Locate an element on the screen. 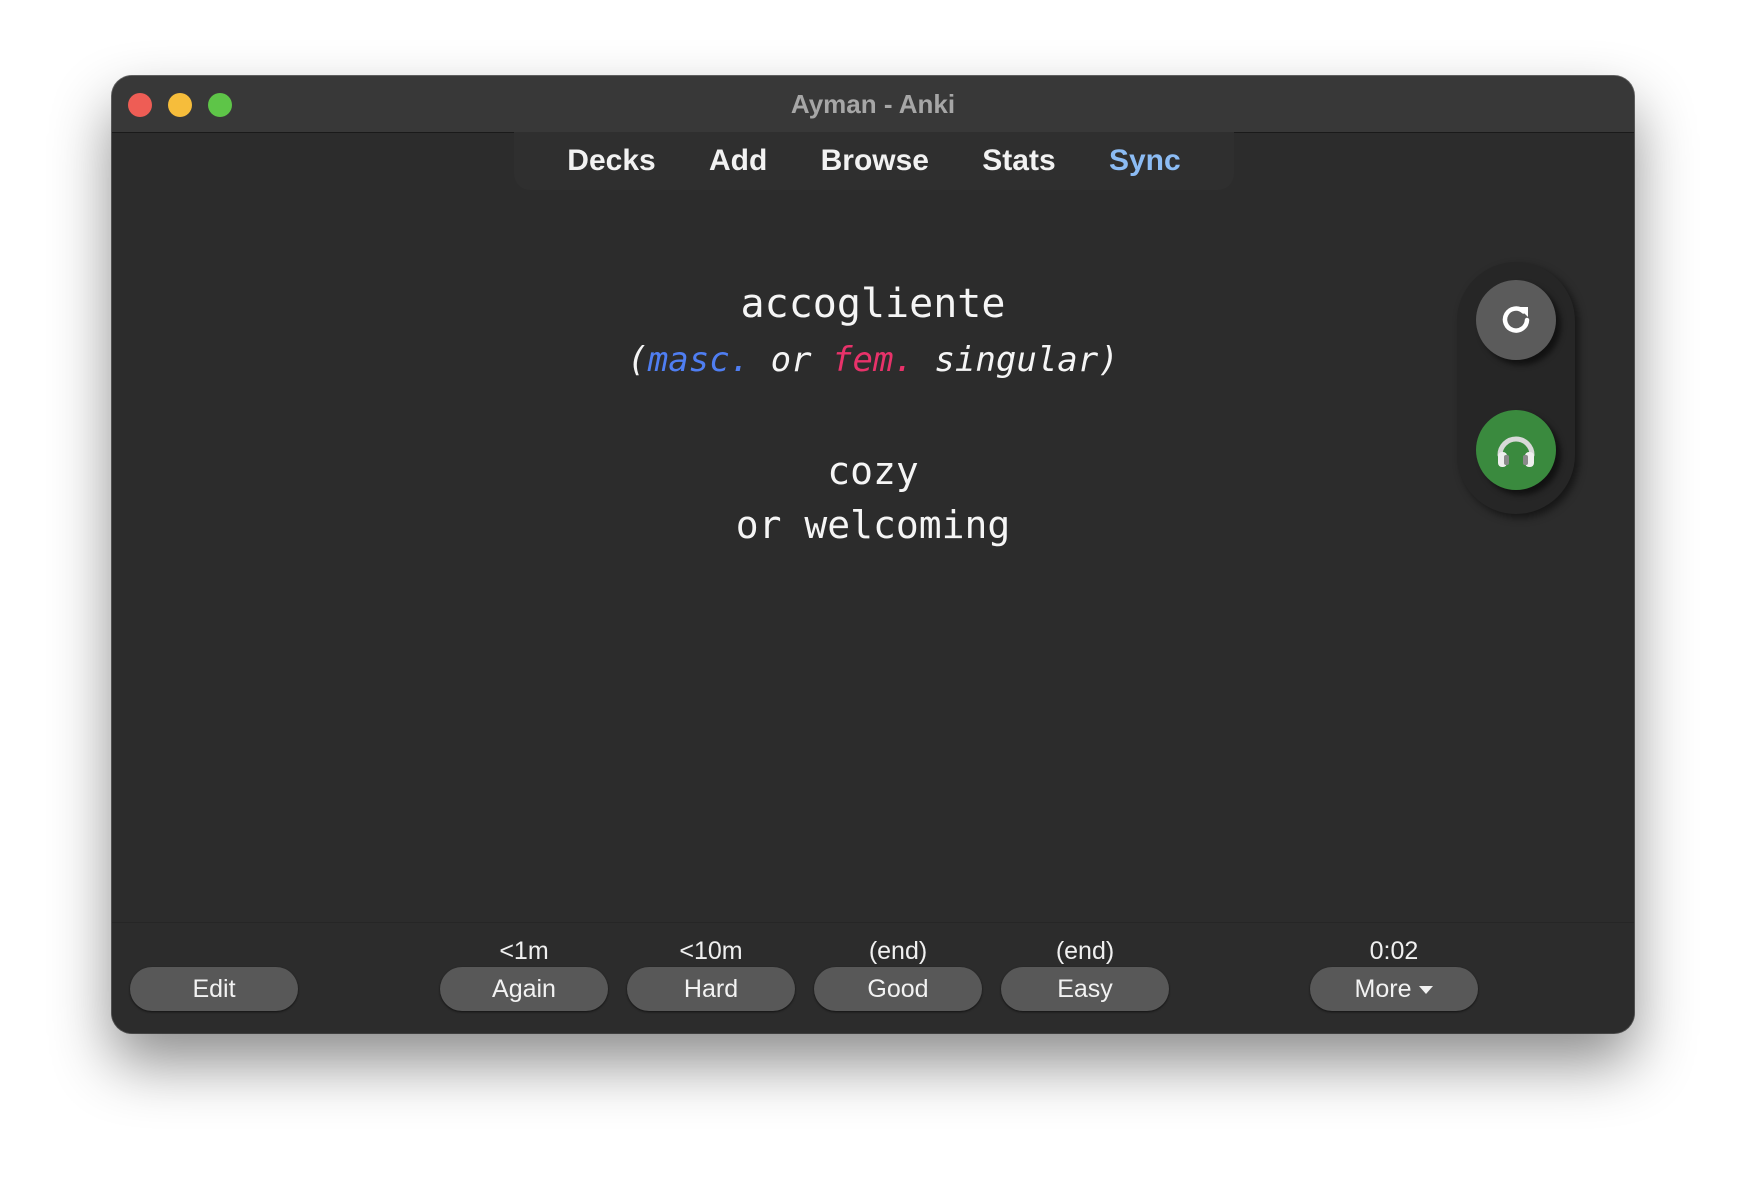 Image resolution: width=1746 pixels, height=1182 pixels. again-interval: <1m is located at coordinates (524, 951).